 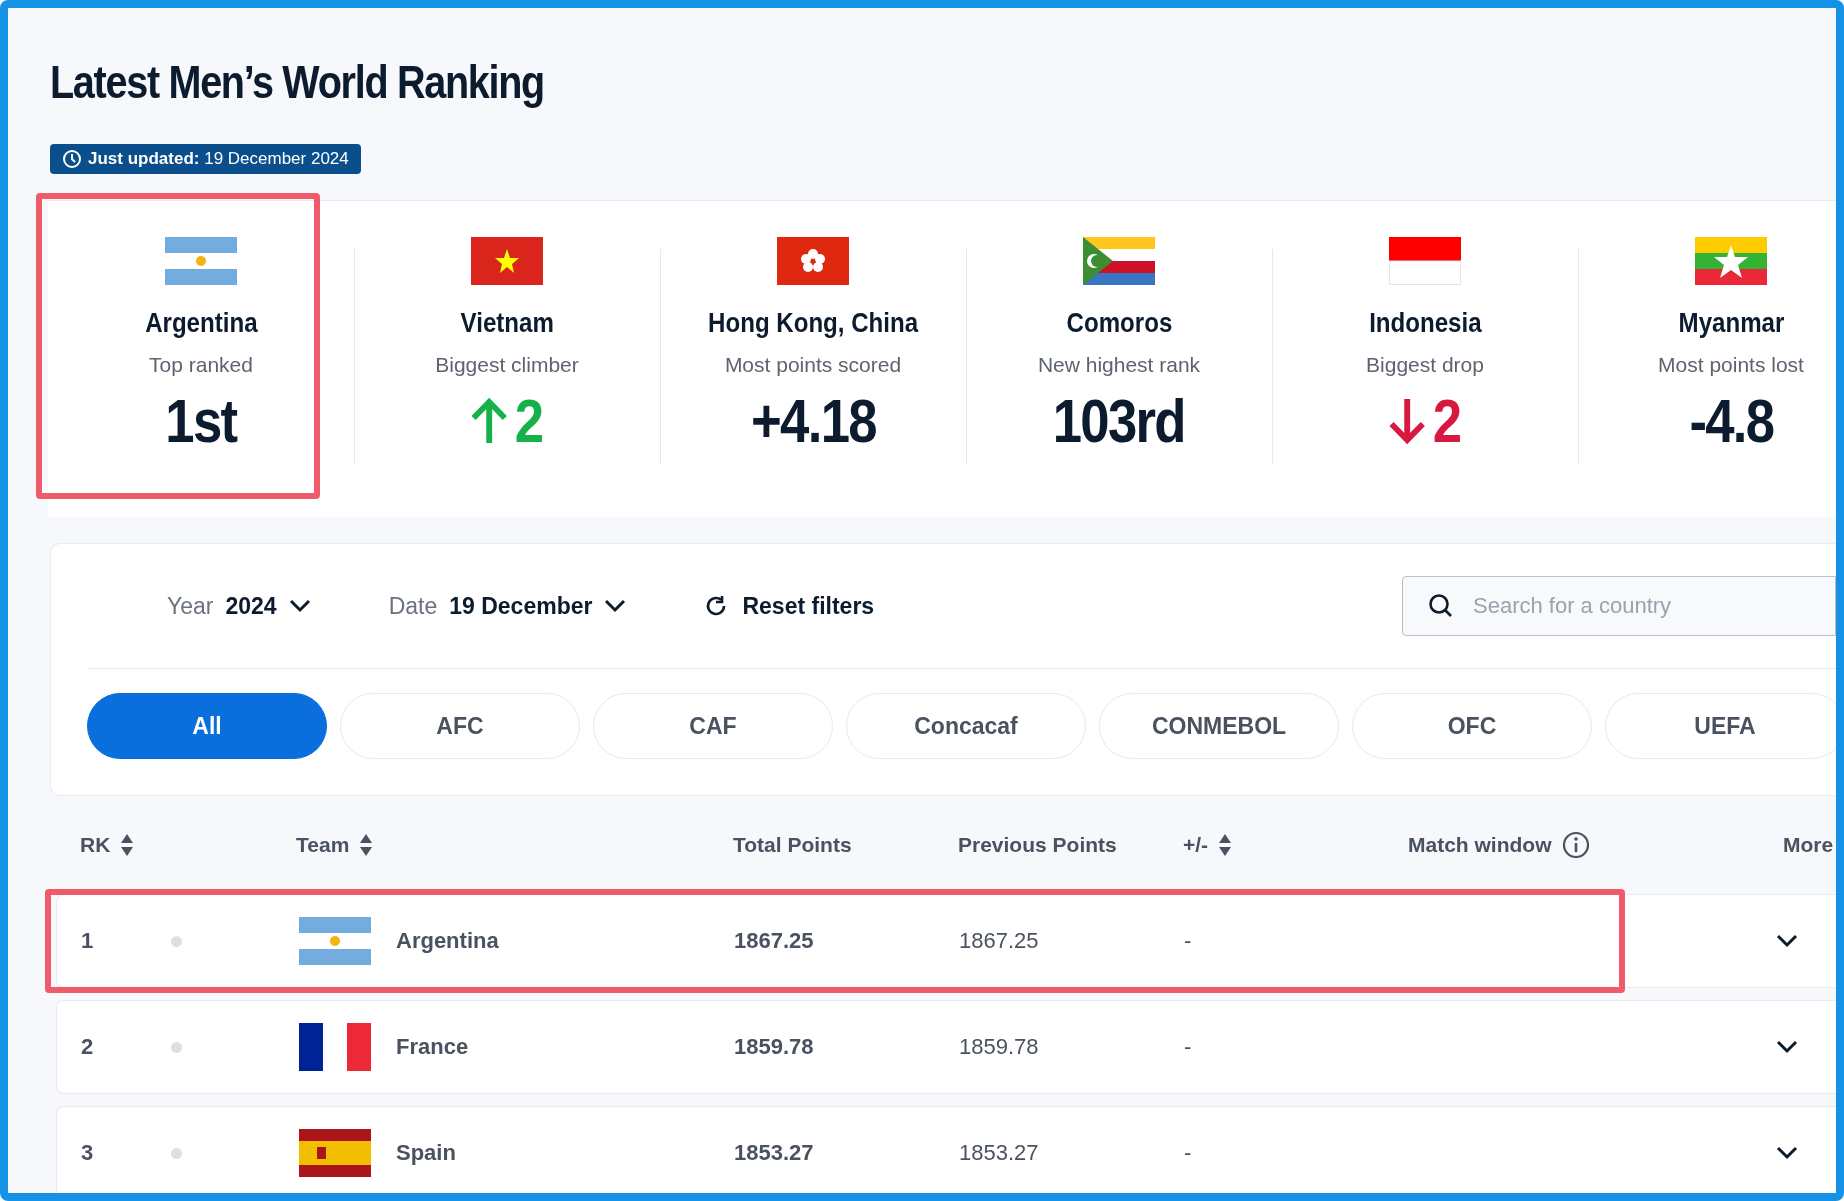 What do you see at coordinates (1720, 726) in the screenshot?
I see `confederation-tab: UEFA` at bounding box center [1720, 726].